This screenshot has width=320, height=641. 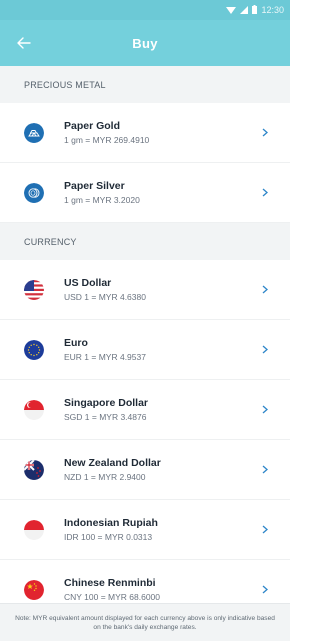 What do you see at coordinates (107, 139) in the screenshot?
I see `item-rate: 1 gm = MYR 269.4910` at bounding box center [107, 139].